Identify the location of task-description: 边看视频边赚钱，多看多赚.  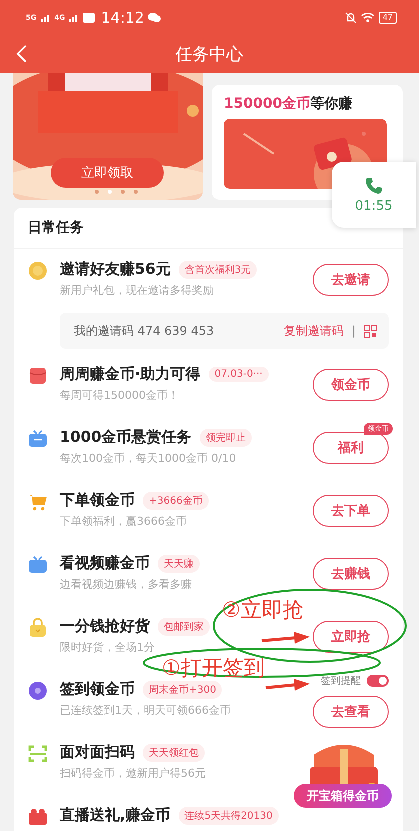
(126, 584).